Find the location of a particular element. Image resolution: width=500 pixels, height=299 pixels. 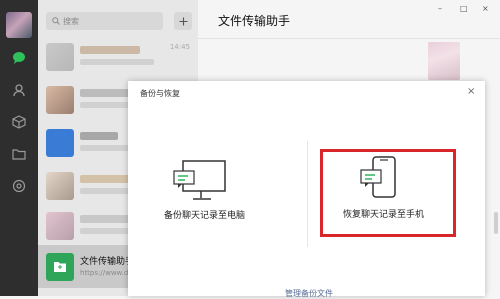

computer-icon is located at coordinates (199, 180).